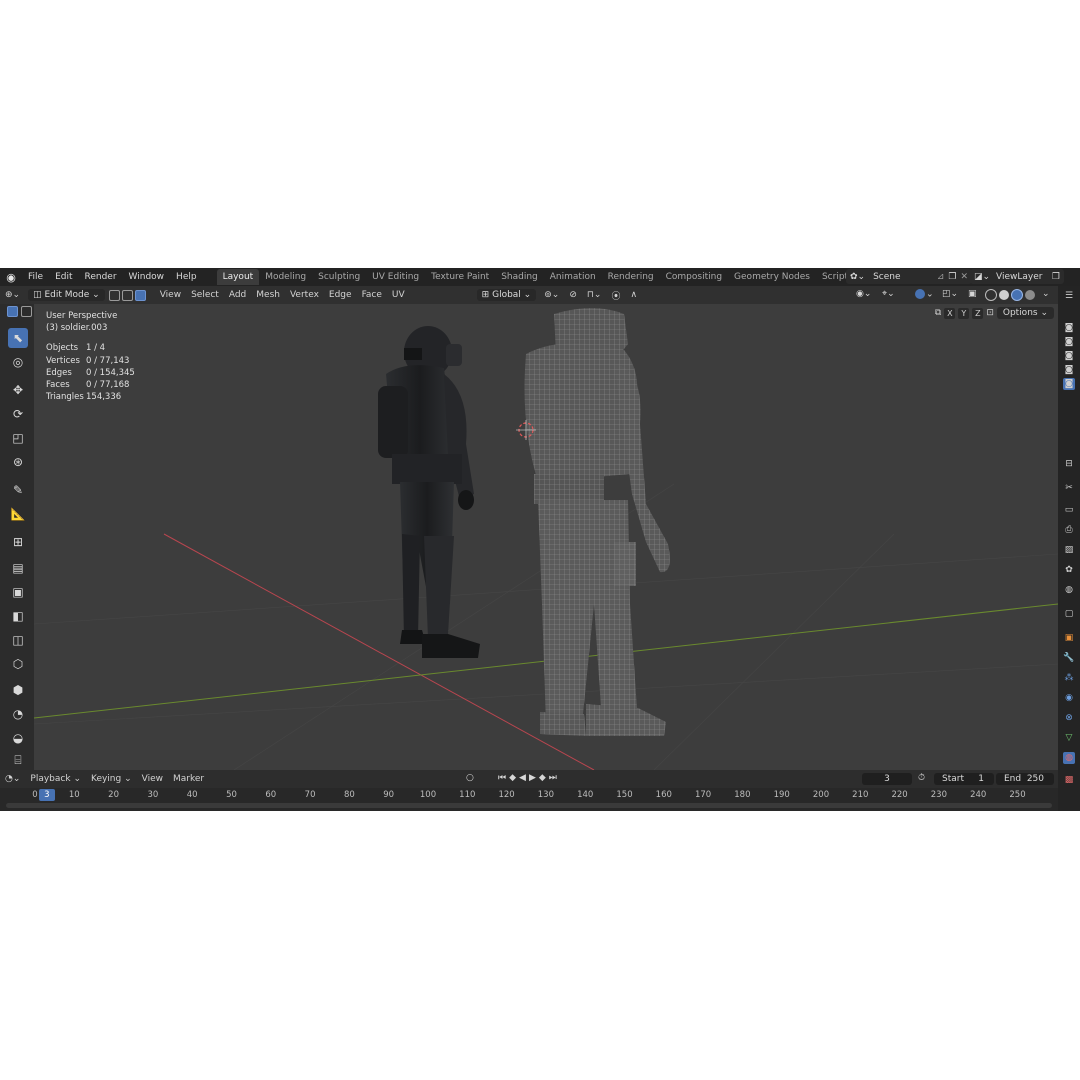 Image resolution: width=1080 pixels, height=1080 pixels. What do you see at coordinates (631, 277) in the screenshot?
I see `tab-rendering: Rendering` at bounding box center [631, 277].